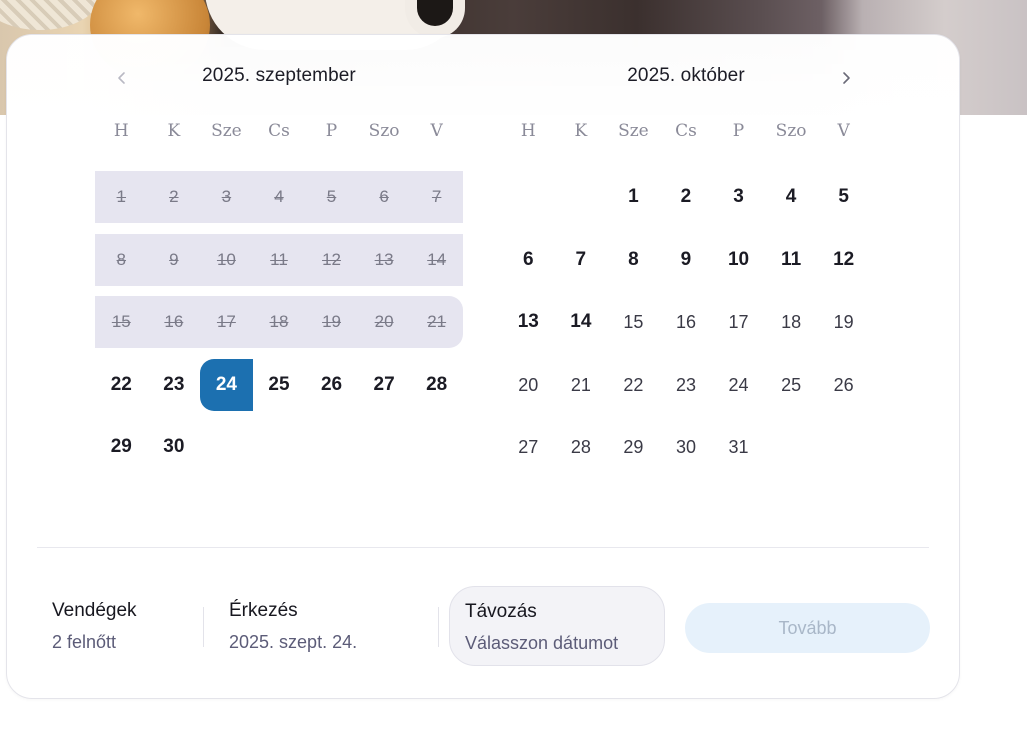  What do you see at coordinates (738, 447) in the screenshot?
I see `day-cell: 31` at bounding box center [738, 447].